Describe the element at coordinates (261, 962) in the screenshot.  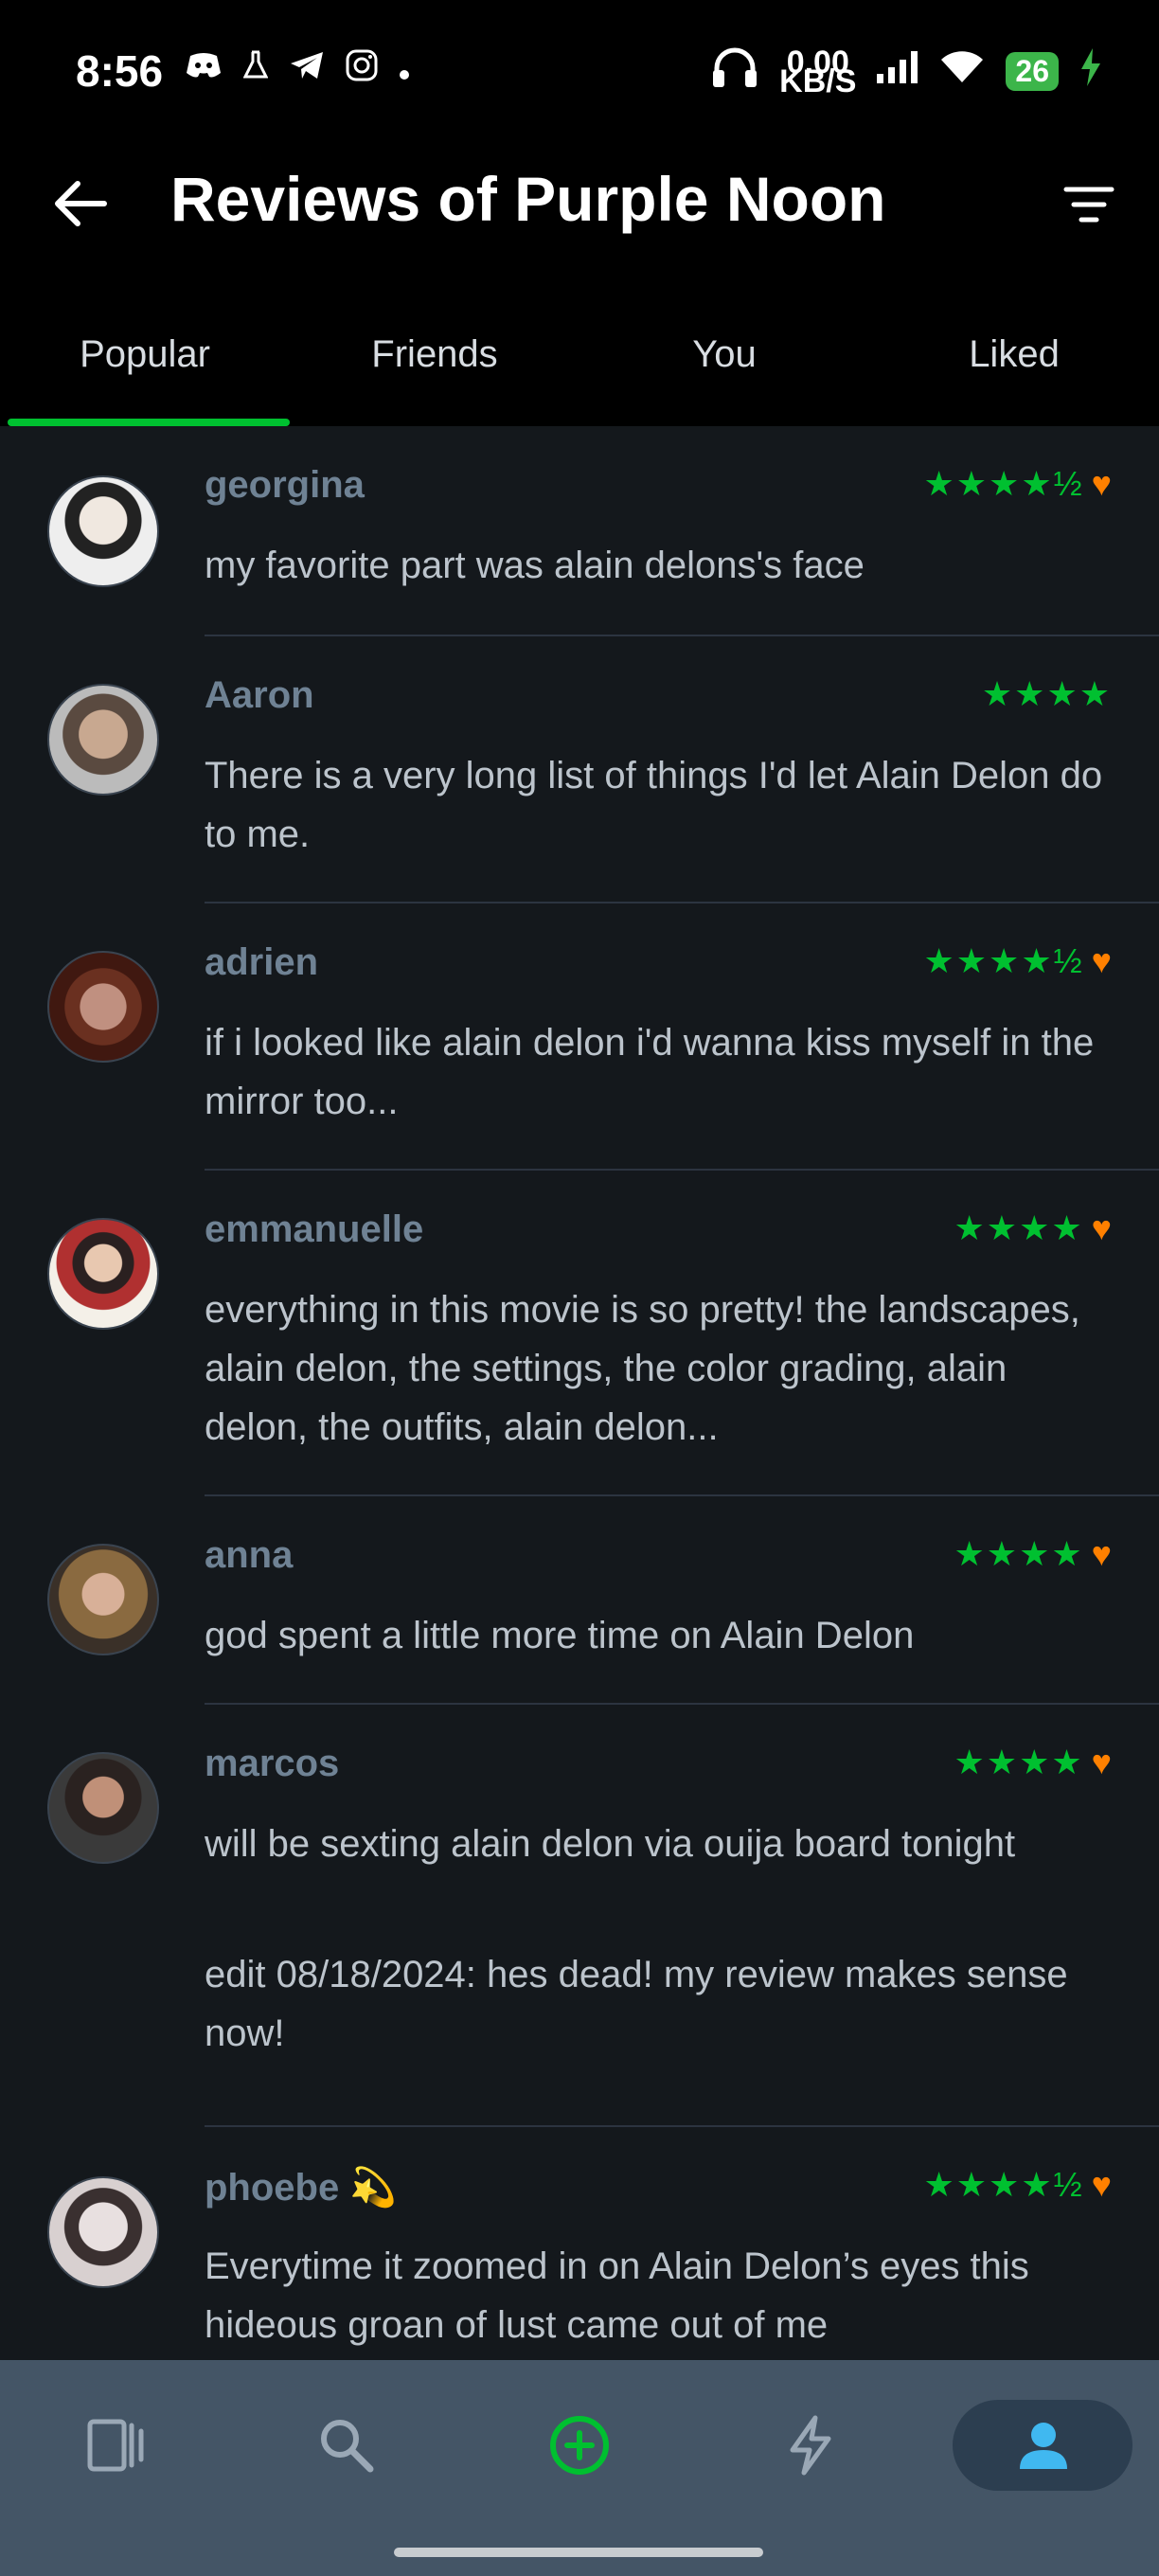
I see `reviewer-name: adrien` at that location.